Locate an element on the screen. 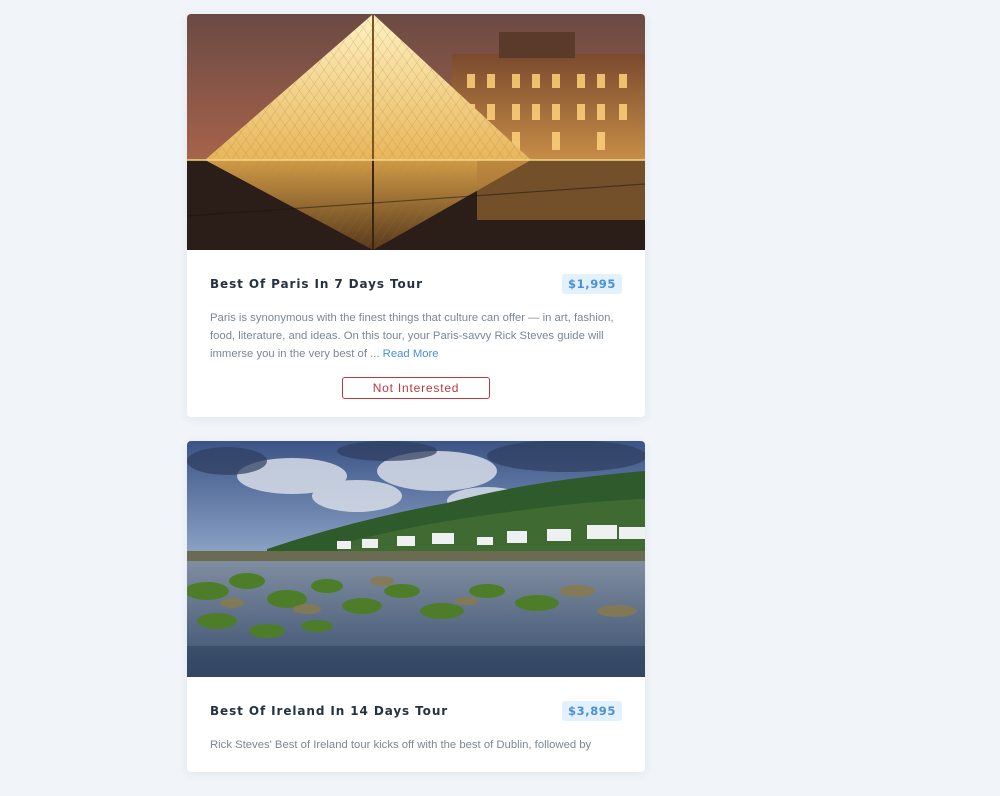 The width and height of the screenshot is (1000, 796). tour-header: Best Of Ireland In 14 Days Tour $3,895 is located at coordinates (416, 711).